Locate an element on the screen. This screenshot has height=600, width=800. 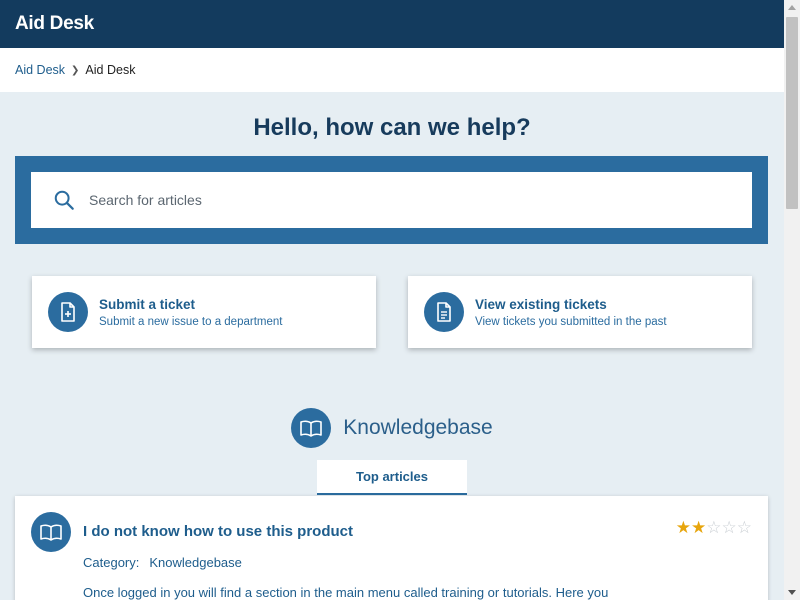
breadcrumb-current: Aid Desk is located at coordinates (110, 70).